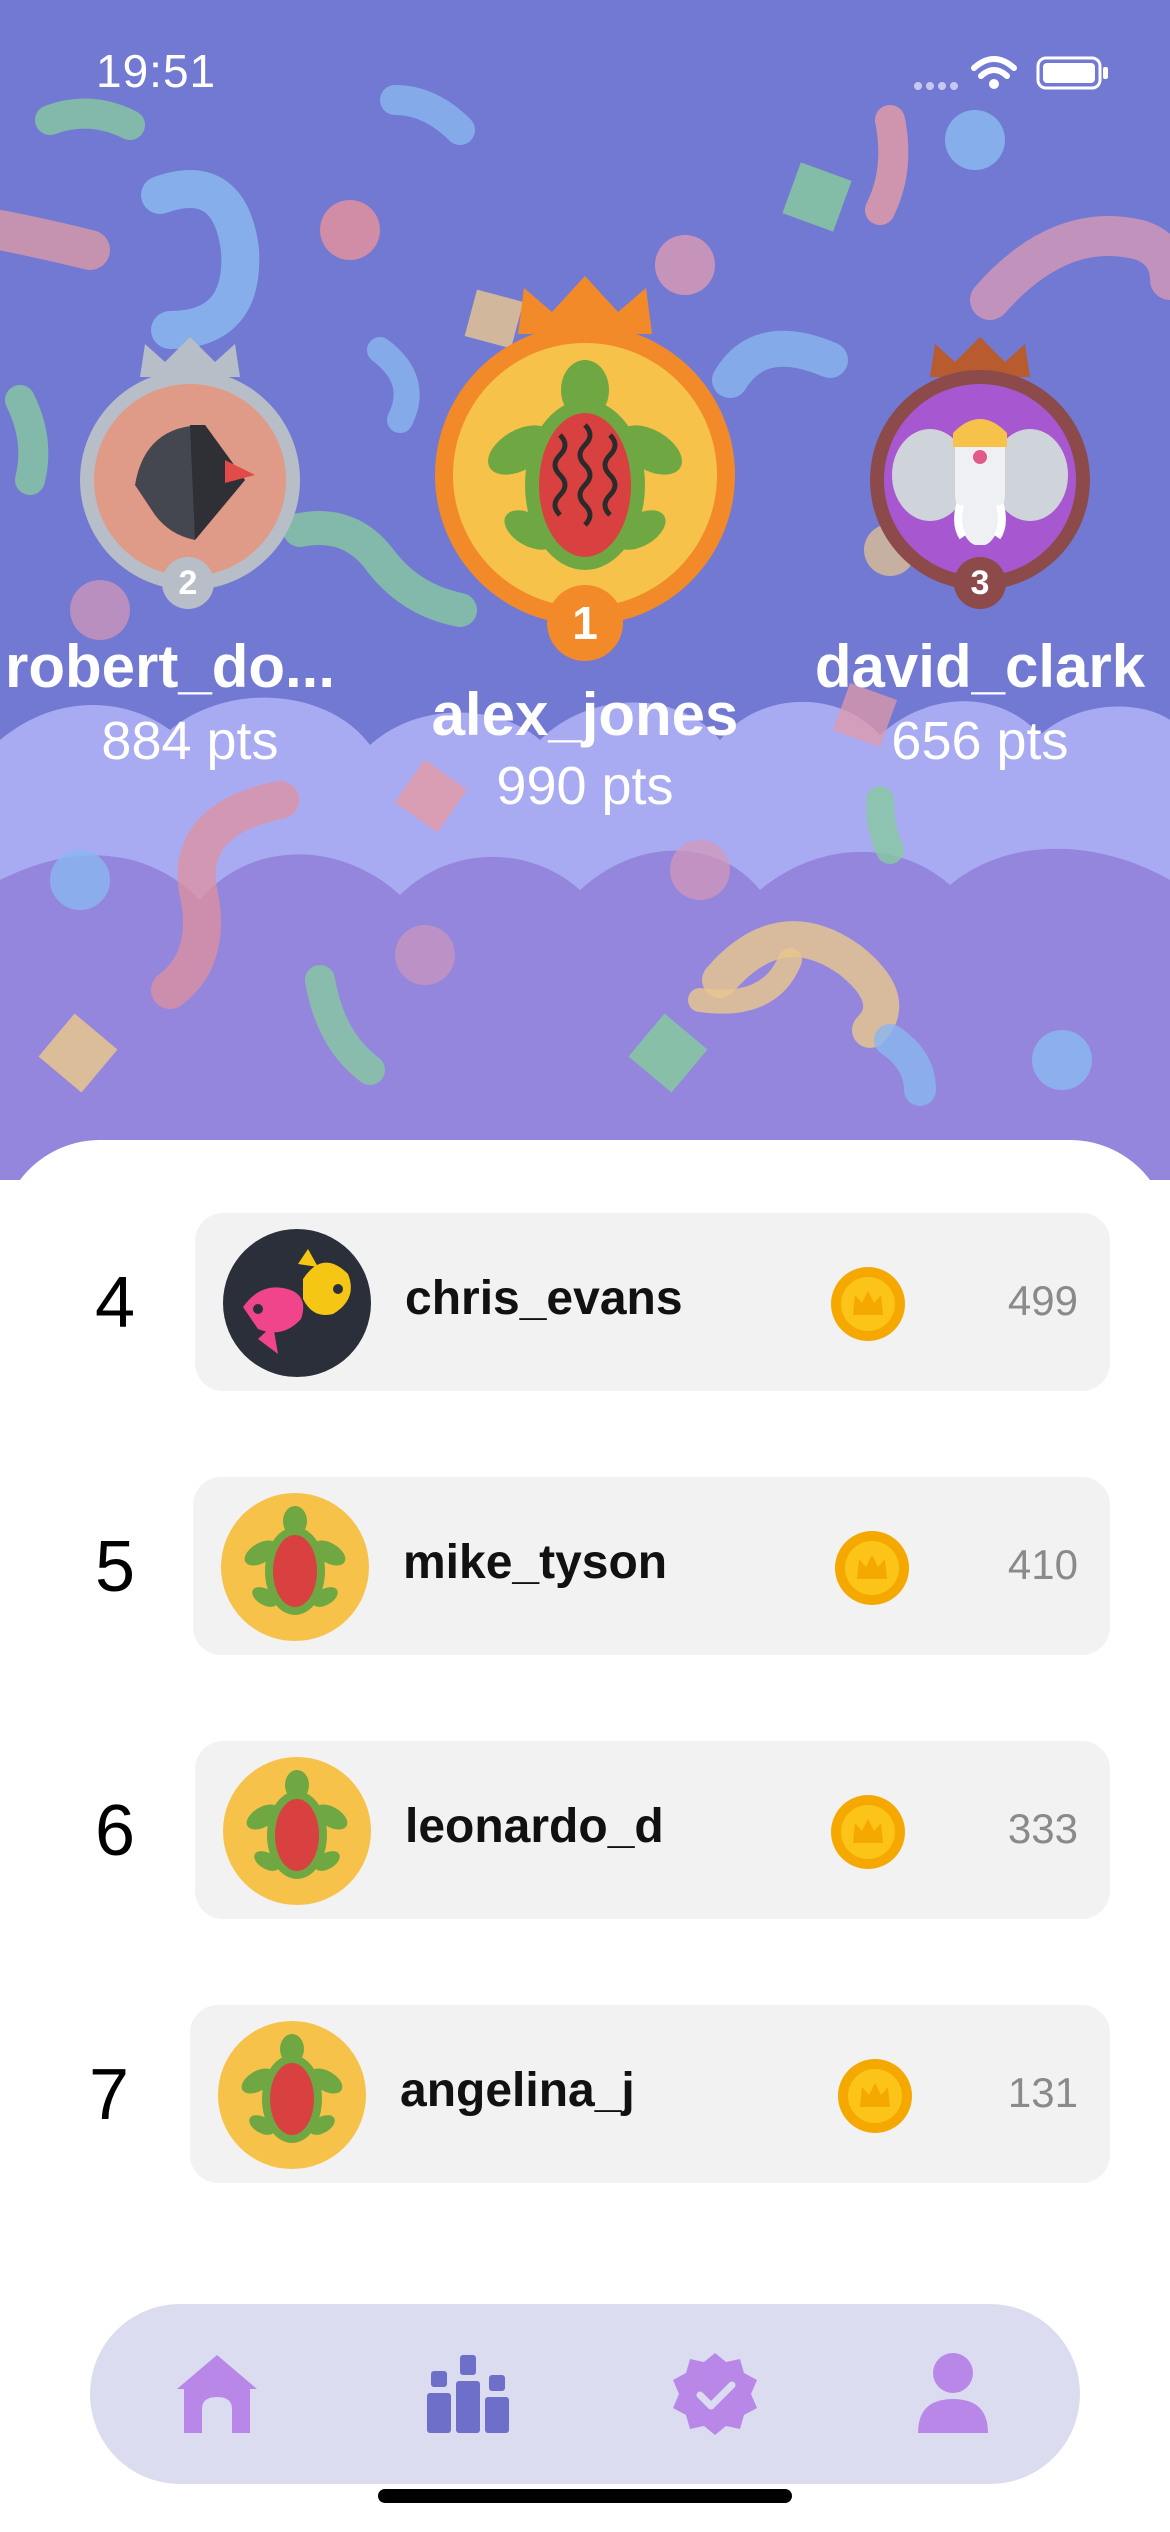  Describe the element at coordinates (1072, 73) in the screenshot. I see `battery-icon` at that location.